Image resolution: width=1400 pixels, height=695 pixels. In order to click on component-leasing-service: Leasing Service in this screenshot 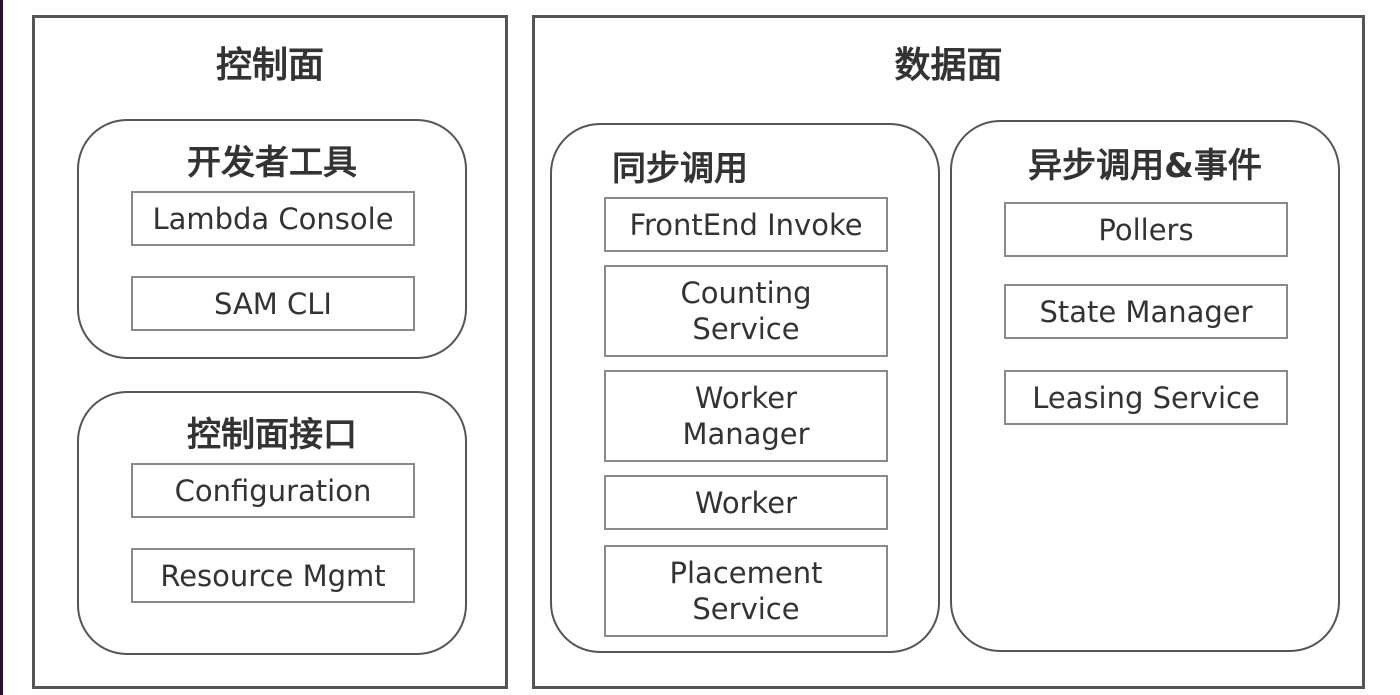, I will do `click(1146, 397)`.